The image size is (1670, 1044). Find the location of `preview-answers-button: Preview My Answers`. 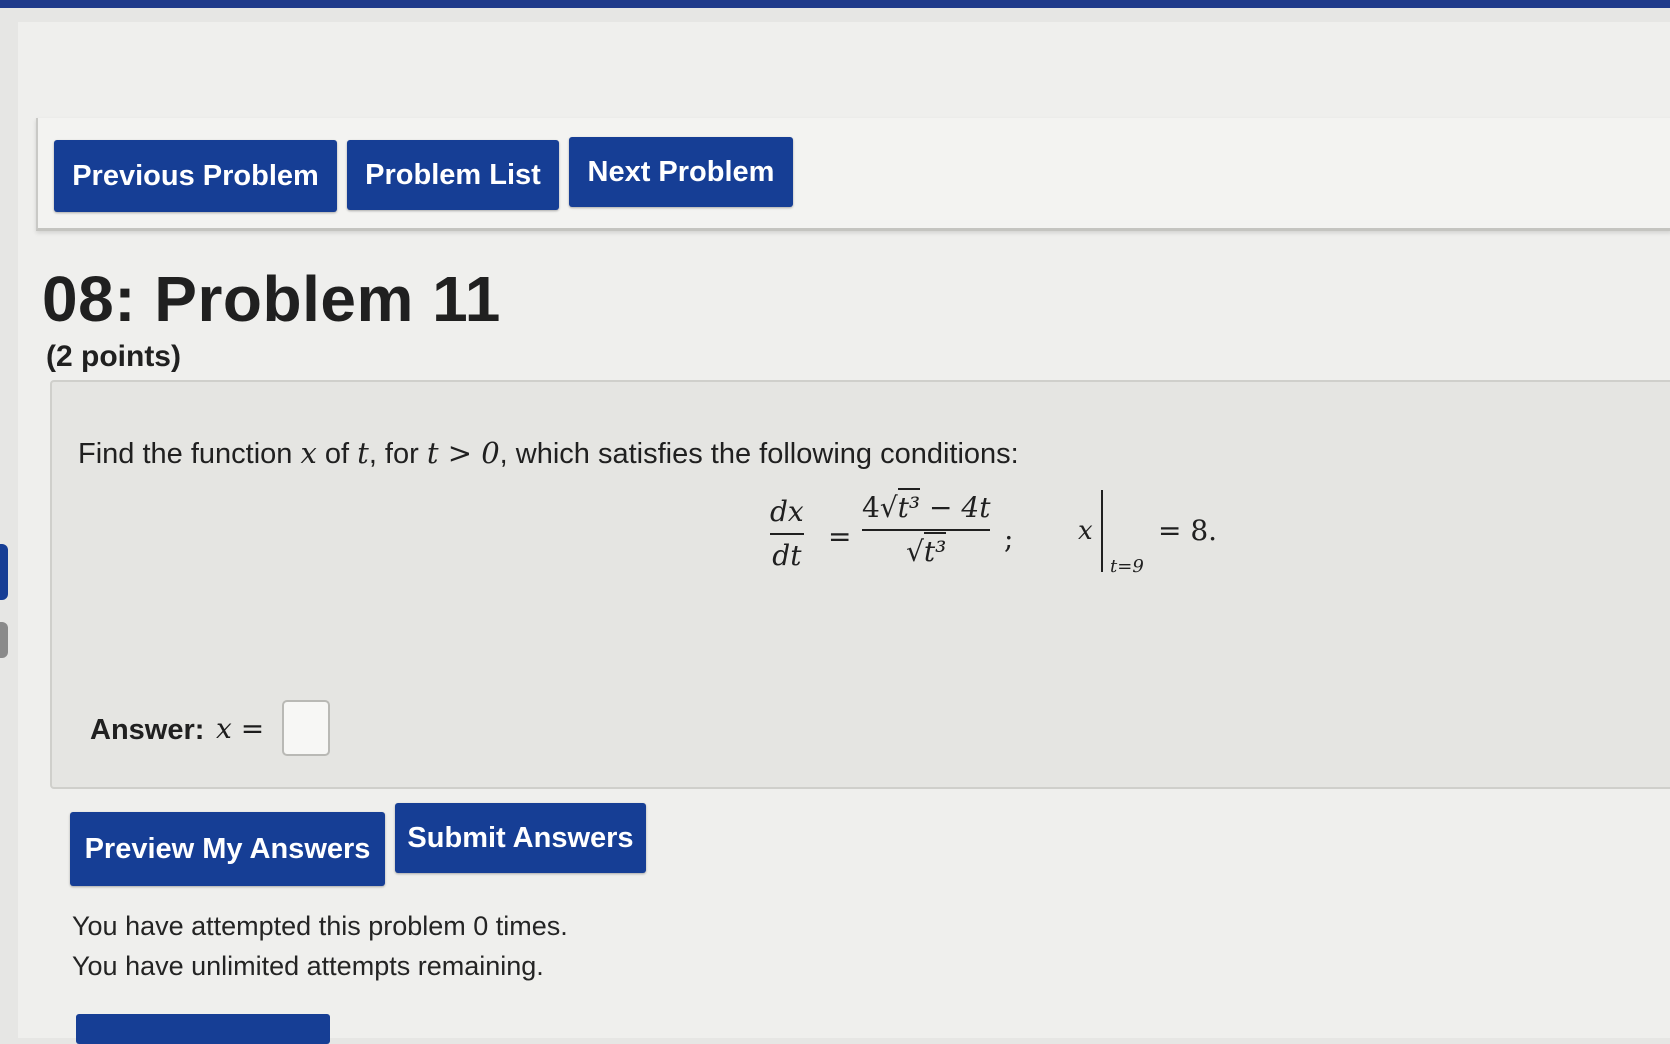

preview-answers-button: Preview My Answers is located at coordinates (227, 849).